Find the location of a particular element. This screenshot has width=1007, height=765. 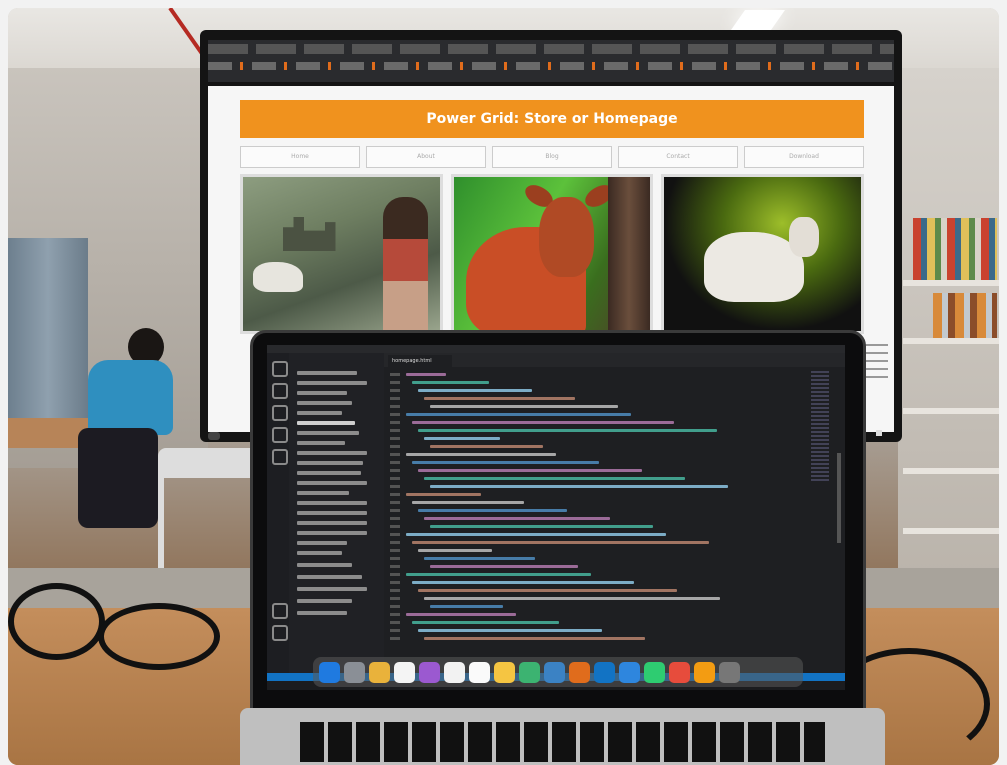

scrollbar is located at coordinates (839, 498).